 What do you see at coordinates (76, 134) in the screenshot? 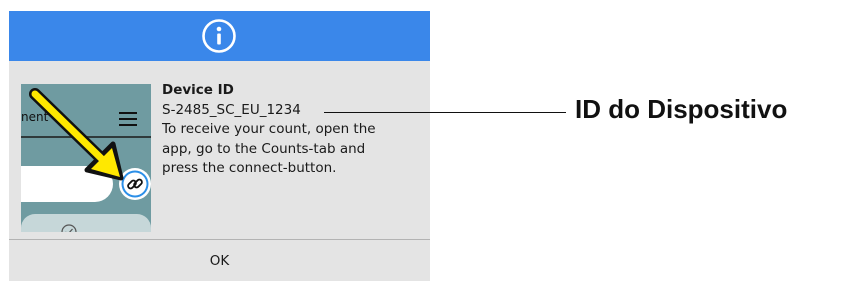
I see `yellow-arrow-icon` at bounding box center [76, 134].